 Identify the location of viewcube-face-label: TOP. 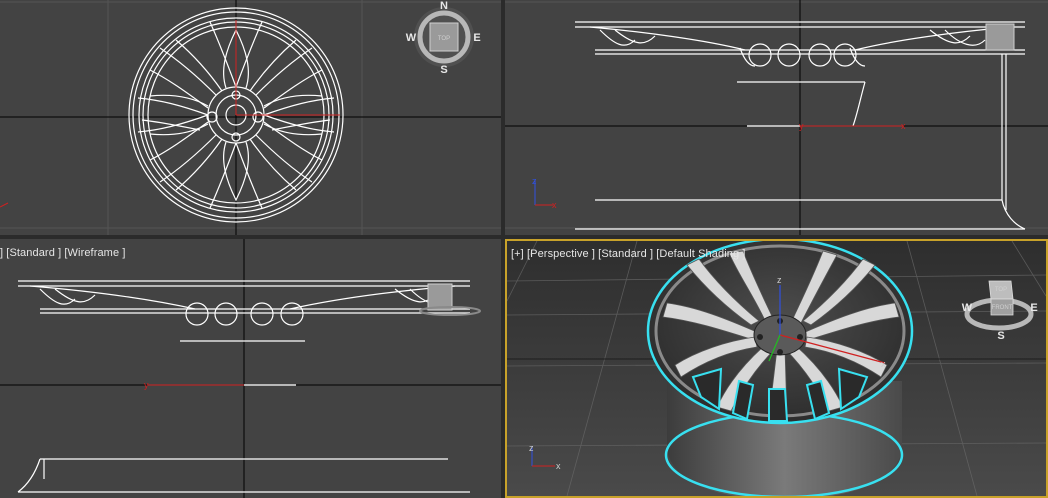
(444, 39).